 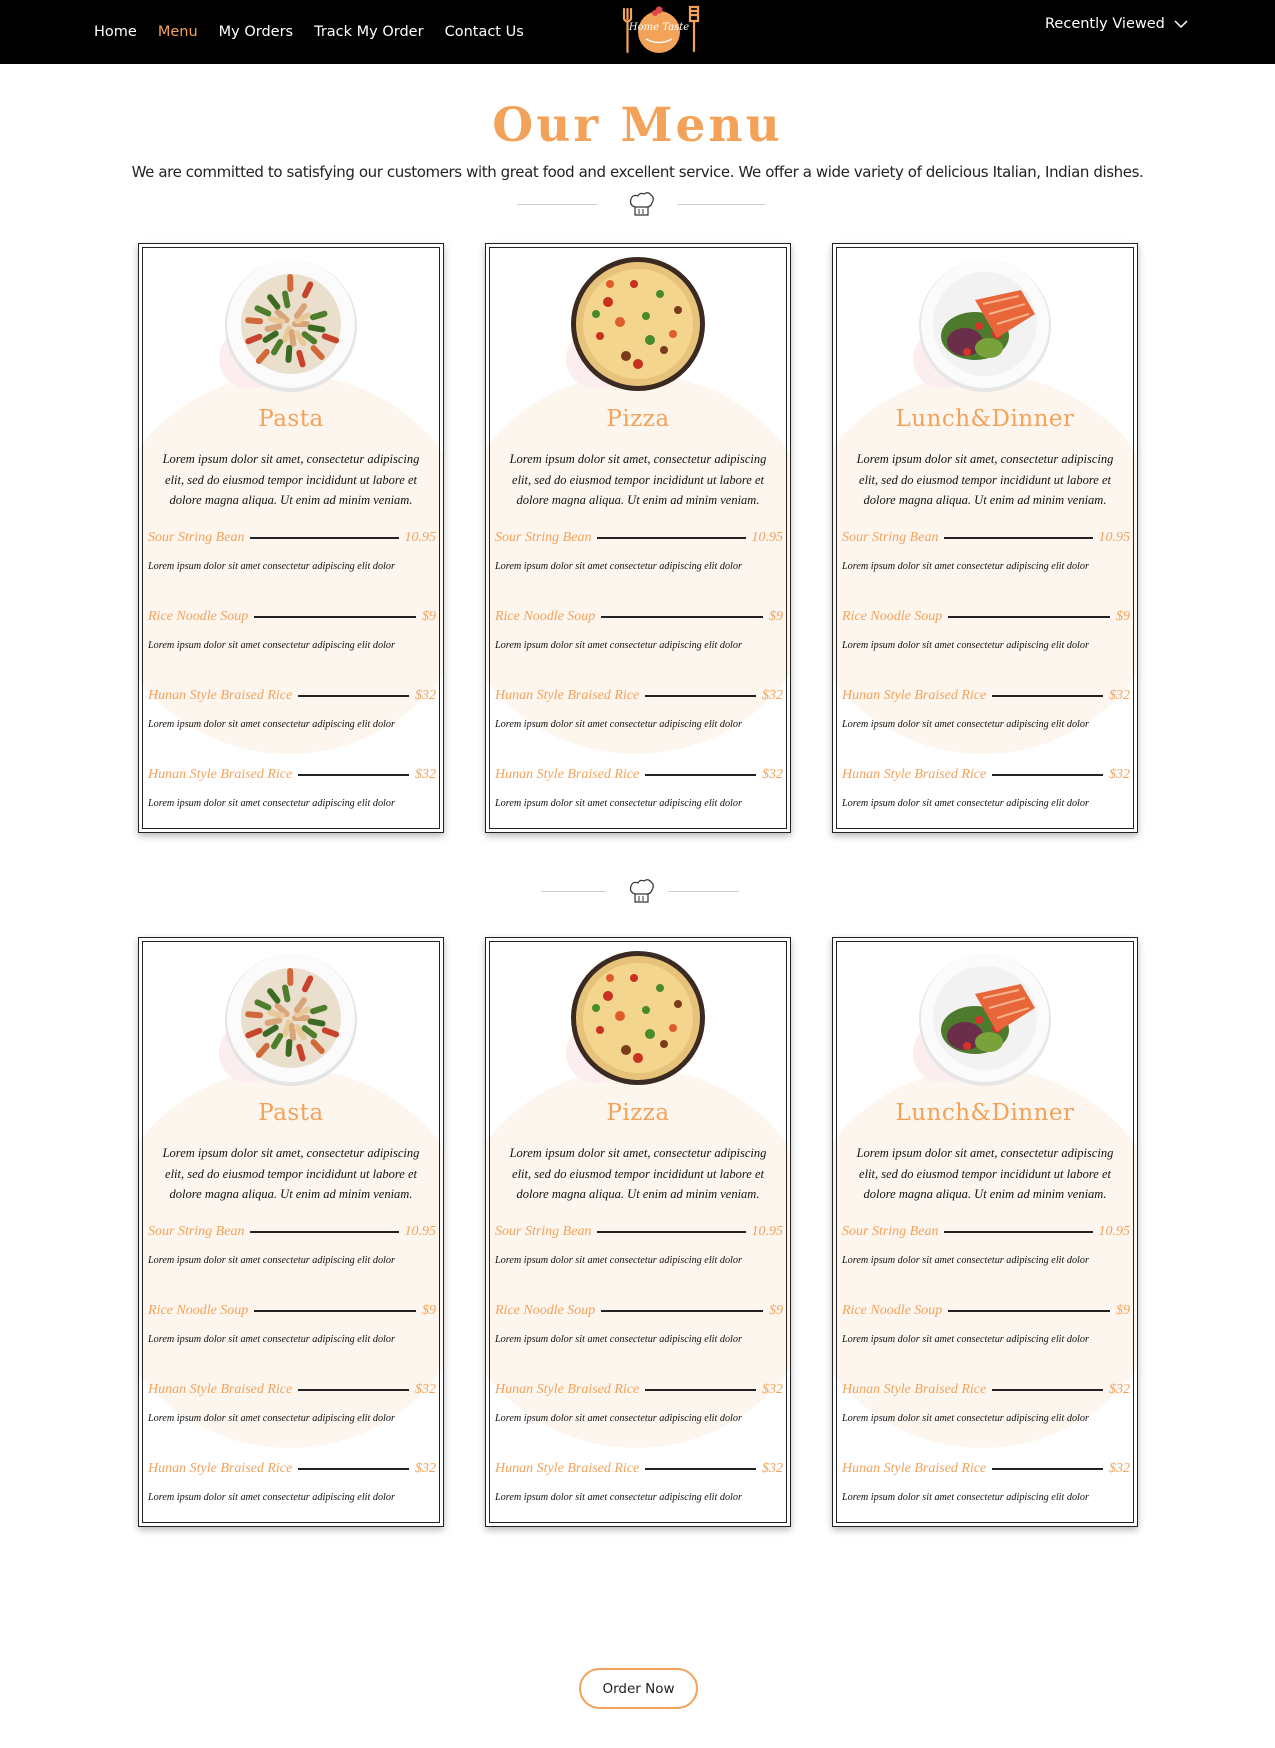 I want to click on home-taste-logo: Home Taste, so click(x=659, y=29).